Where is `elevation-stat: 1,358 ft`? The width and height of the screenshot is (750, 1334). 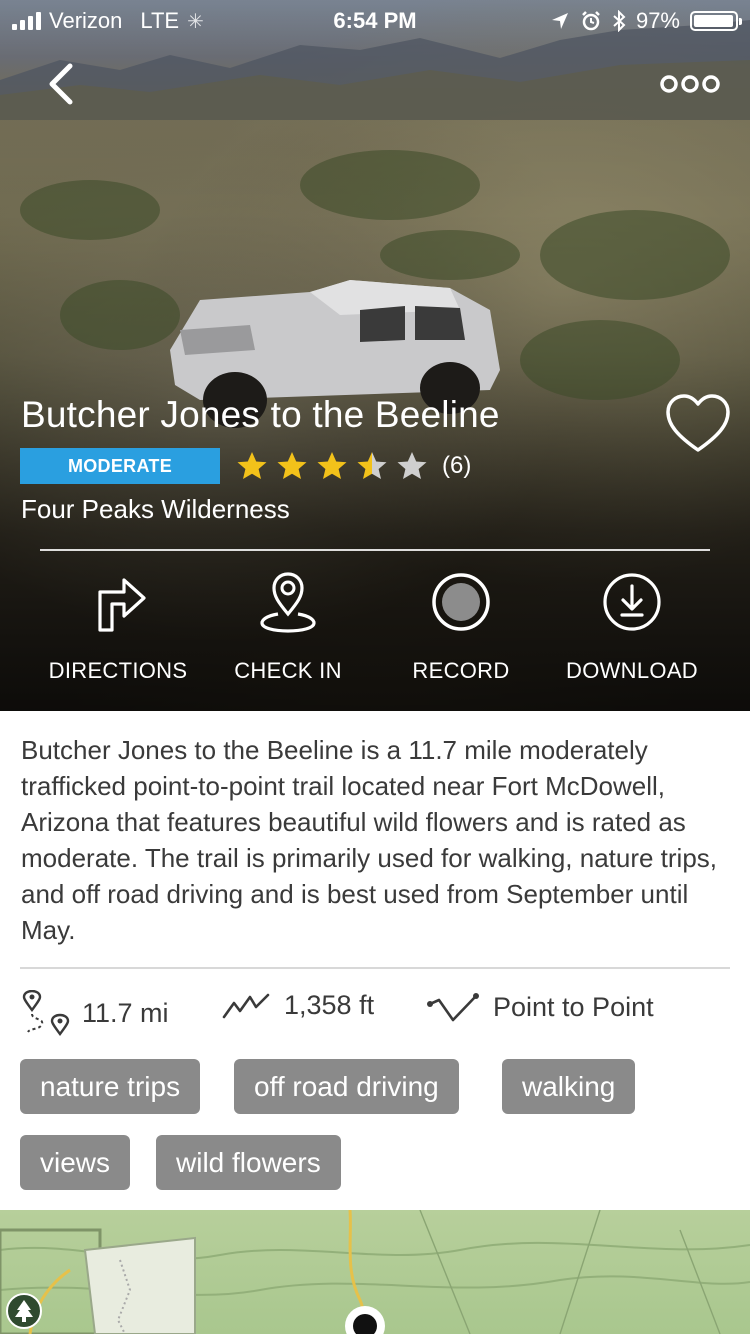 elevation-stat: 1,358 ft is located at coordinates (297, 1005).